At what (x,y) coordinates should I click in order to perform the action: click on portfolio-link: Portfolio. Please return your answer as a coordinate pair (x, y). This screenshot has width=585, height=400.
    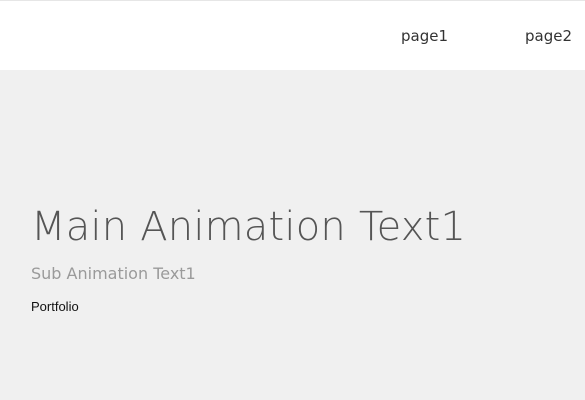
    Looking at the image, I should click on (55, 307).